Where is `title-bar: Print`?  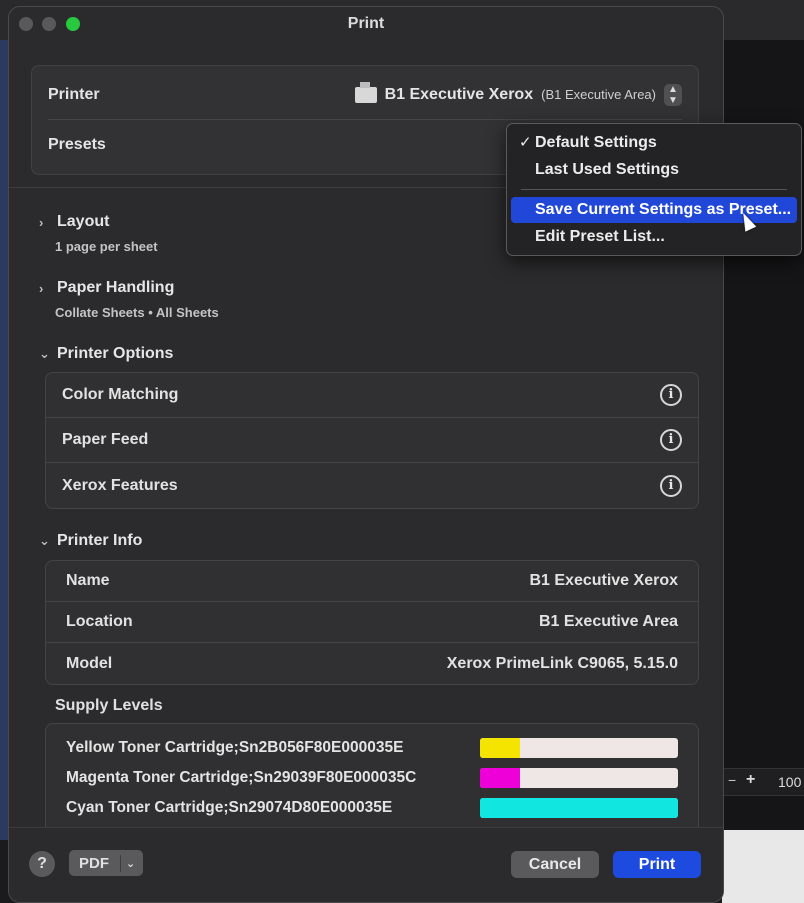 title-bar: Print is located at coordinates (366, 24).